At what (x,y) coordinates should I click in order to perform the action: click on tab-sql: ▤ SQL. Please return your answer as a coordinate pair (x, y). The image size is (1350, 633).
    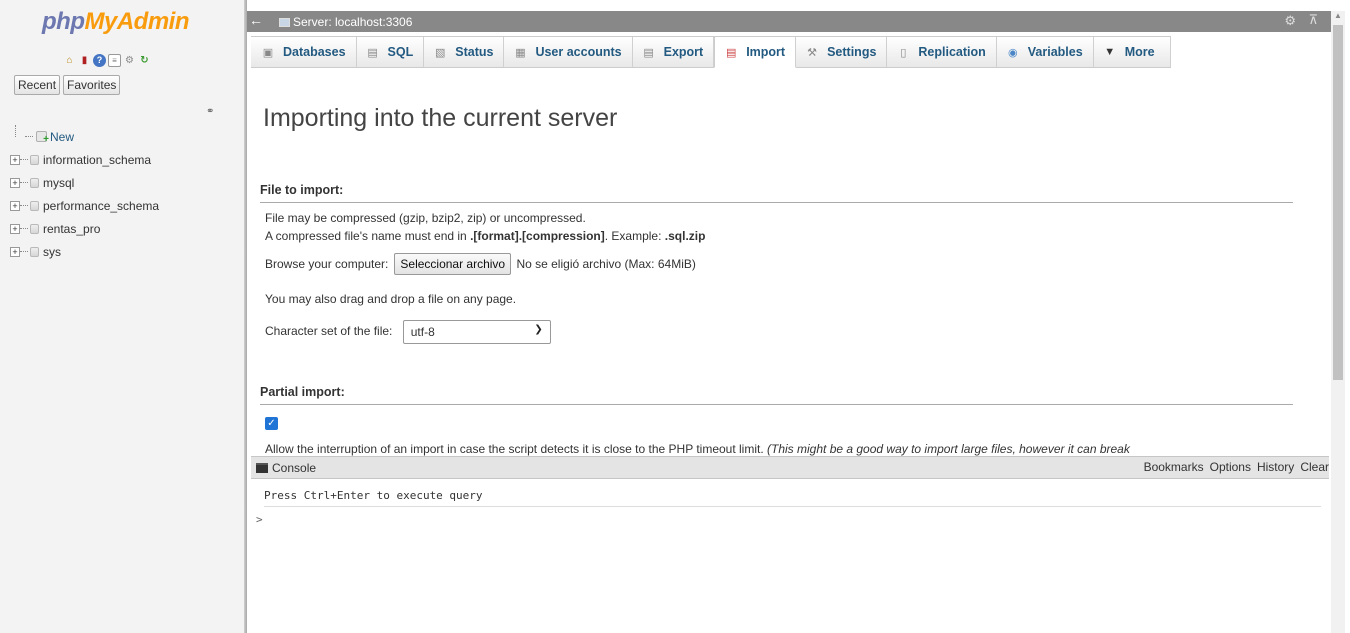
    Looking at the image, I should click on (390, 52).